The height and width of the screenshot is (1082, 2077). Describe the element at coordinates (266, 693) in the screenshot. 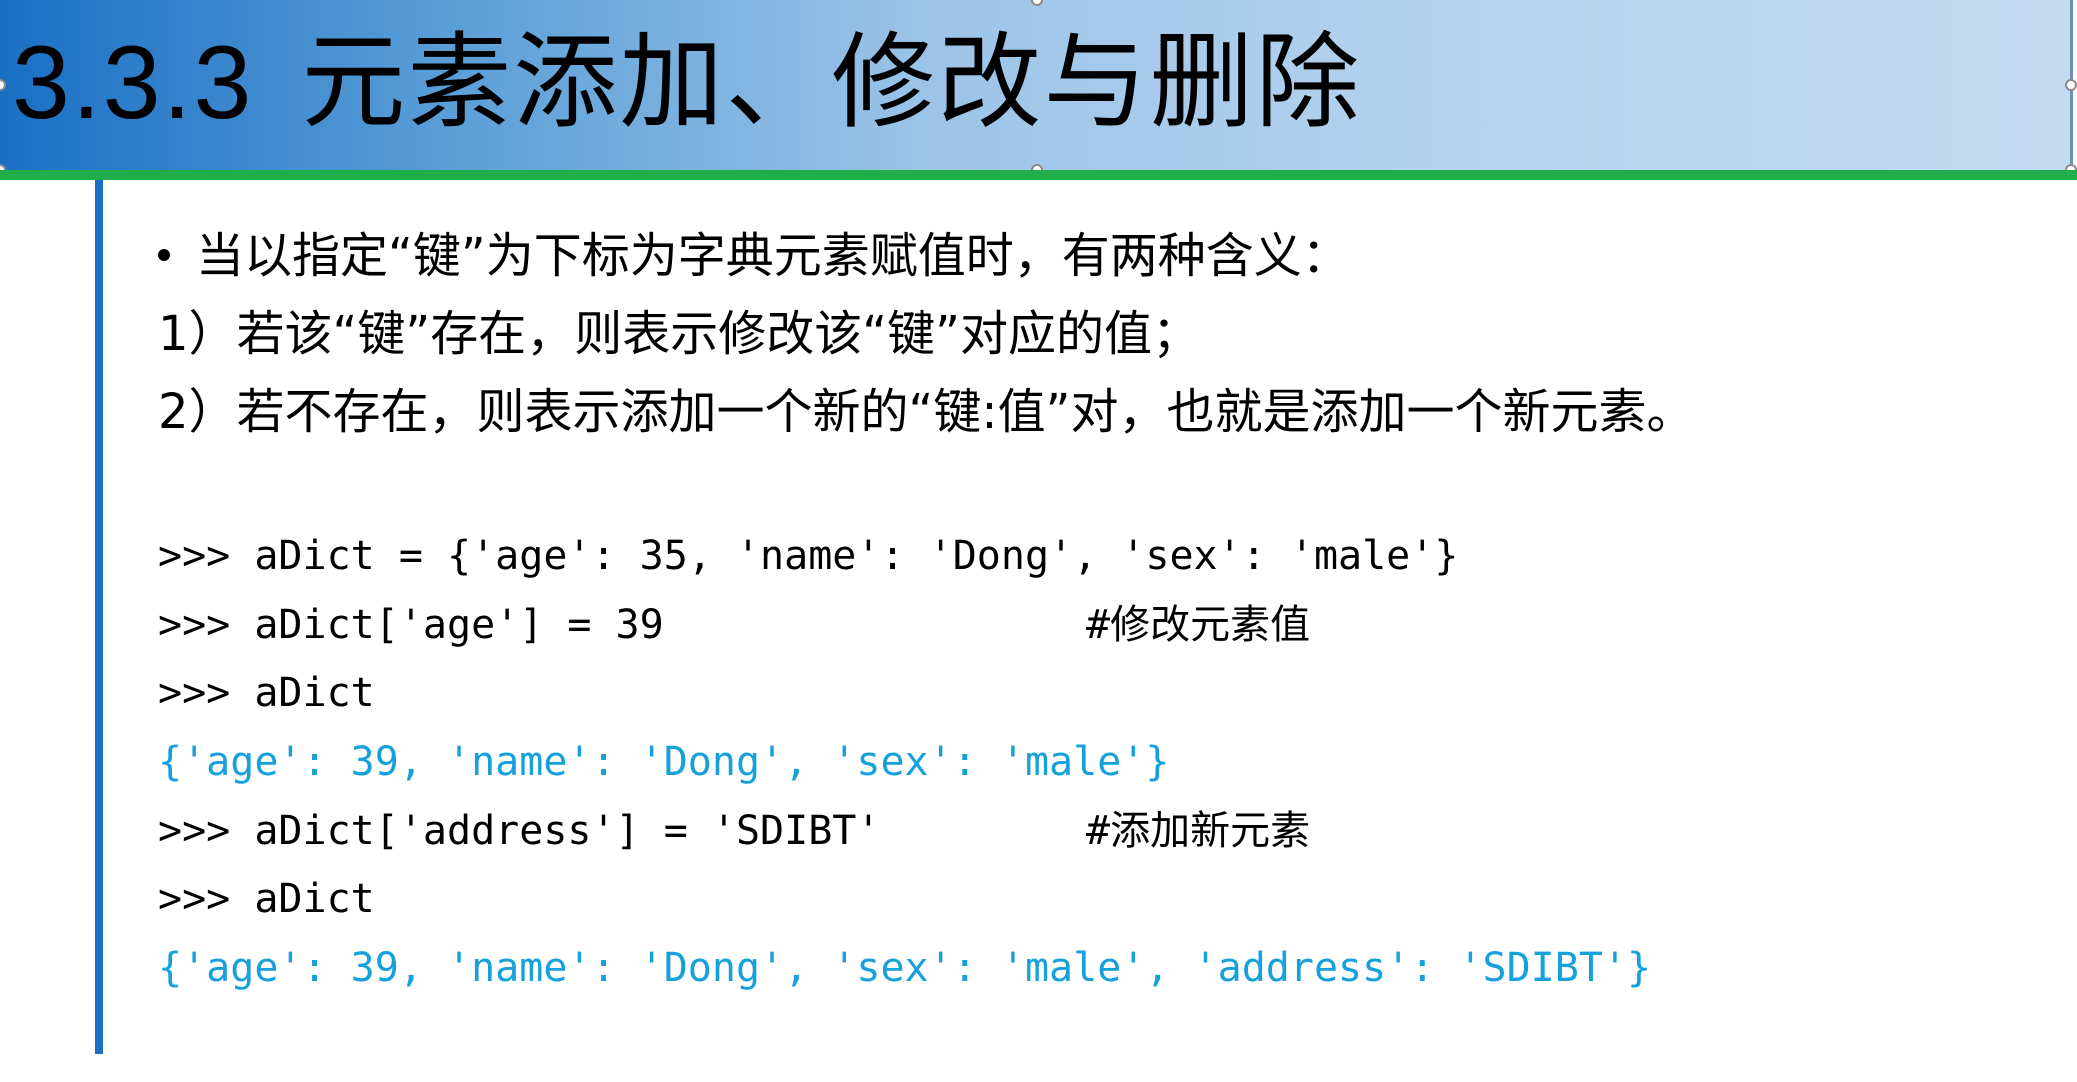

I see `code-line-3: >>> aDict` at that location.